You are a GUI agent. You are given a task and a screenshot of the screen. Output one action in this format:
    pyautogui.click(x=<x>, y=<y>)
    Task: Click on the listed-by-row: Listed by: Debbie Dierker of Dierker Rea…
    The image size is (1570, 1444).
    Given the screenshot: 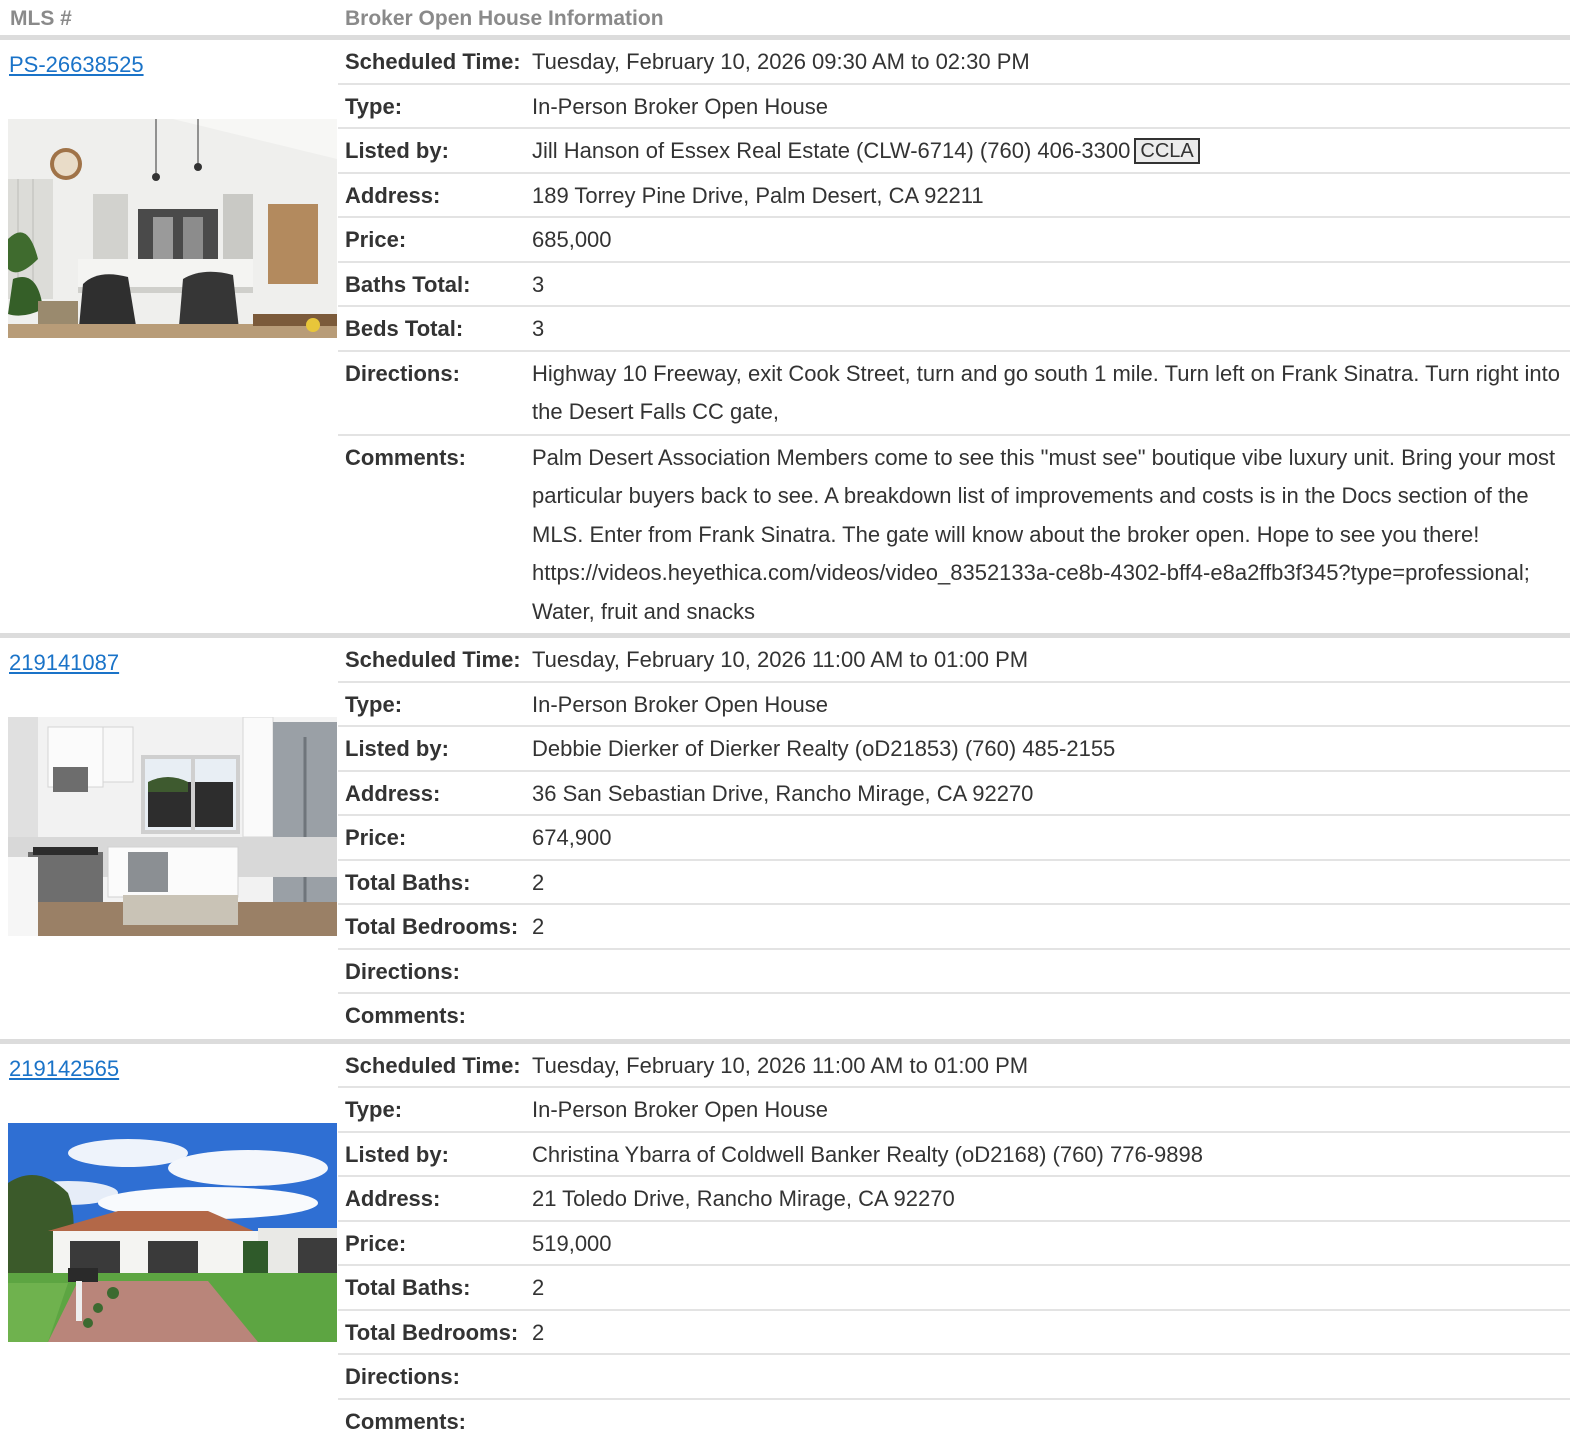 What is the action you would take?
    pyautogui.click(x=954, y=749)
    